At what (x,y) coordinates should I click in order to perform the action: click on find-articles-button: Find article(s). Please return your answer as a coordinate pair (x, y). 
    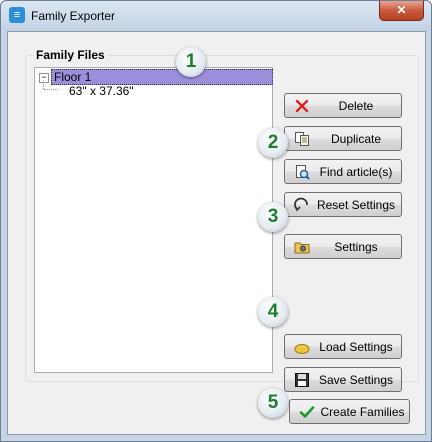
    Looking at the image, I should click on (343, 171).